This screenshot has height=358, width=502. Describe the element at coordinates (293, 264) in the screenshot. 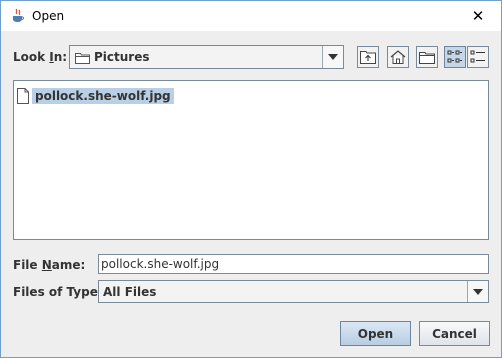

I see `file-name-input: pollock.she-wolf.jpg` at that location.